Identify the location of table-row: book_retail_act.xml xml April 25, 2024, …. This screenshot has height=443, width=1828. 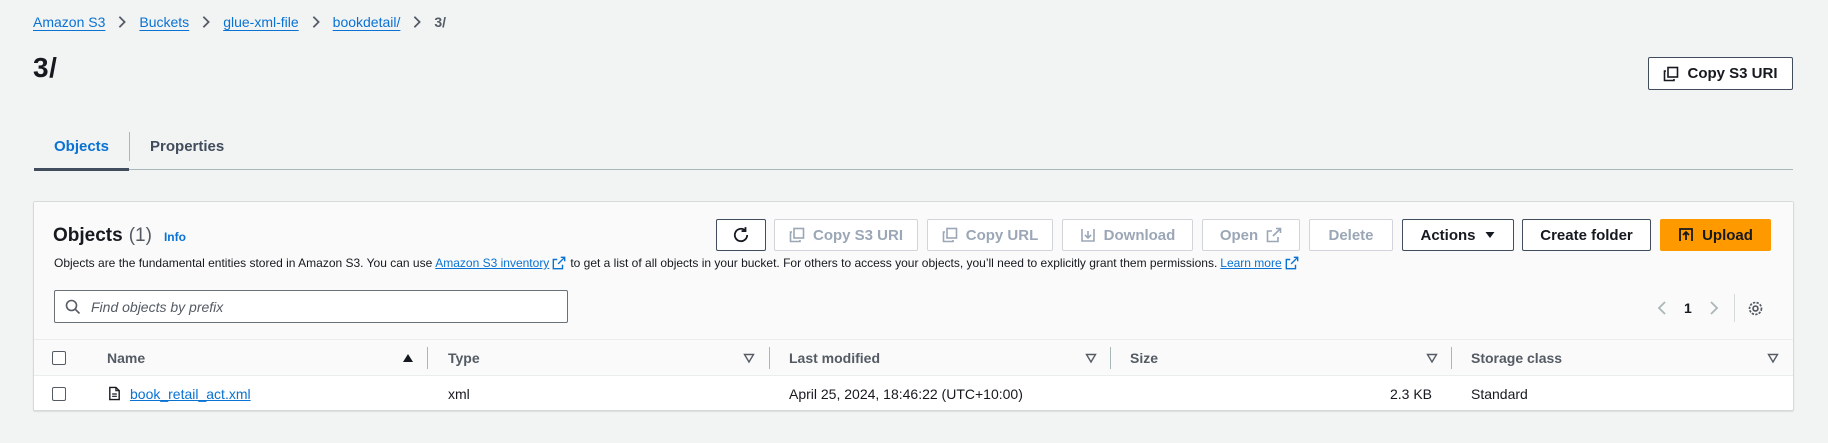
(913, 393).